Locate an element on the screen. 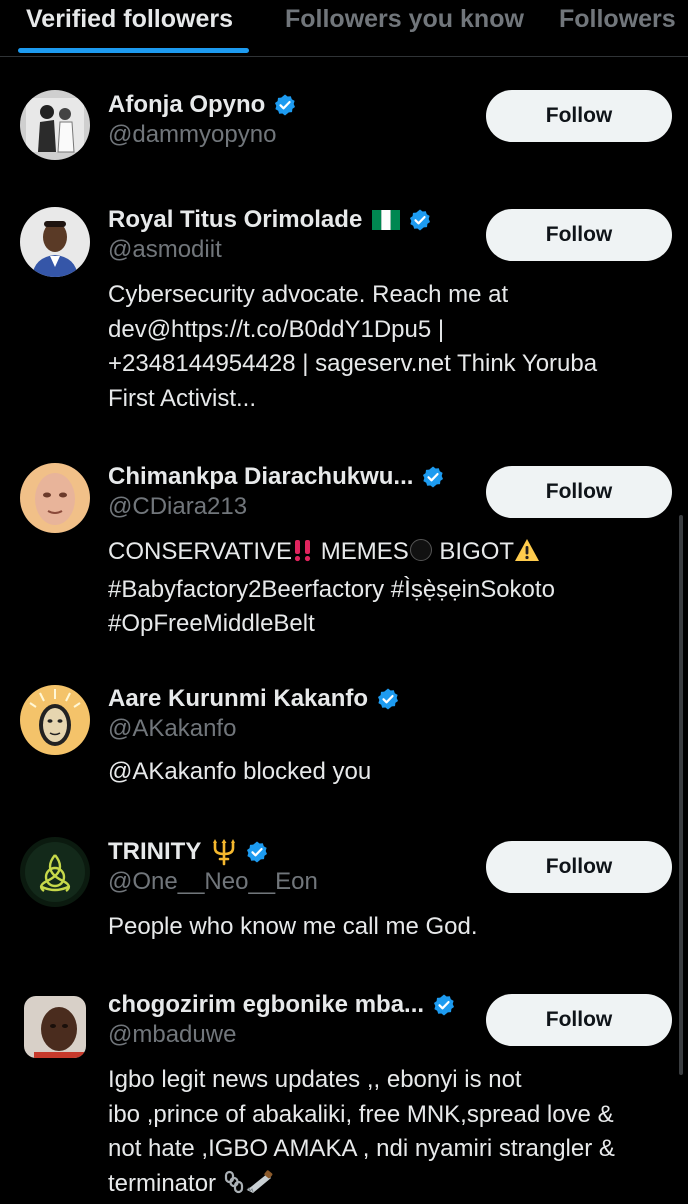 The height and width of the screenshot is (1204, 688). user-handle: @CDiara213 is located at coordinates (177, 507).